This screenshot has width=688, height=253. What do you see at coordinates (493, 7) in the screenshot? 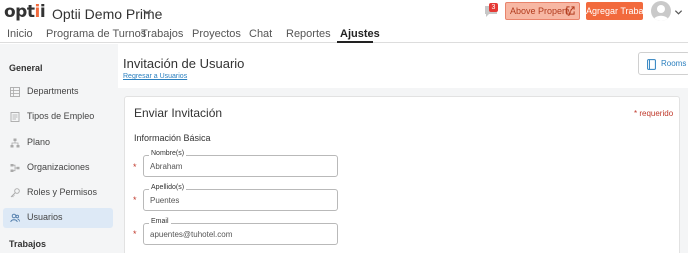
I see `chat-badge: 3` at bounding box center [493, 7].